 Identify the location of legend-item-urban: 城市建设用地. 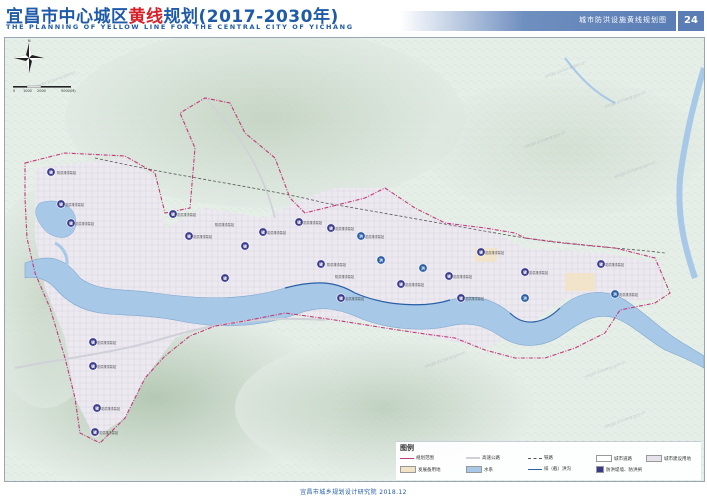
(668, 458).